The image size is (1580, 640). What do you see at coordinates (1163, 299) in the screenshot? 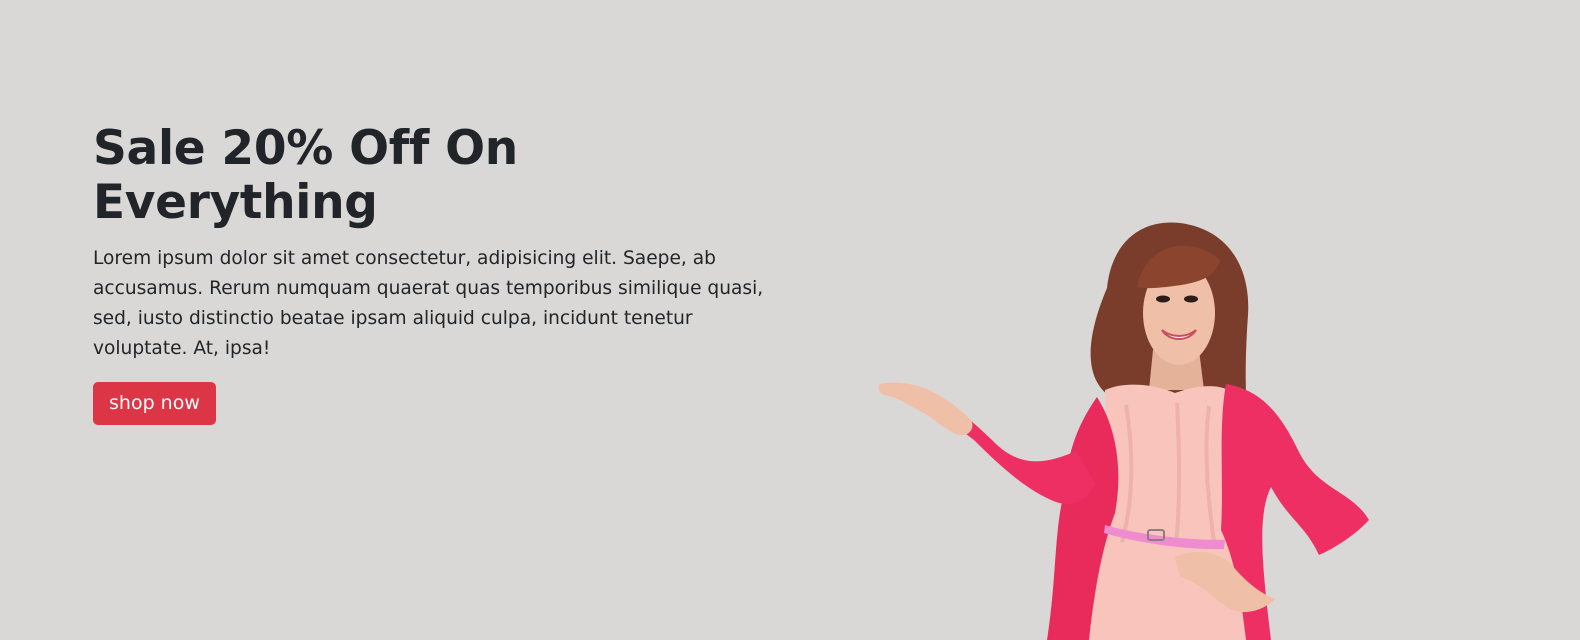
I see `left-eye` at bounding box center [1163, 299].